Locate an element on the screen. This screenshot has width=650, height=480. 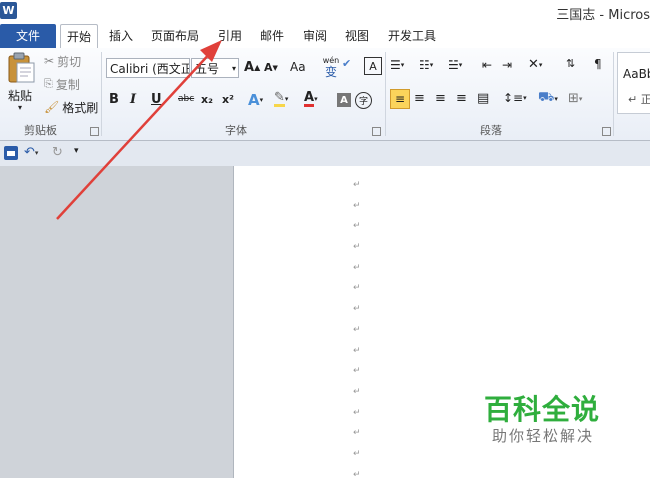
text-effects-button: A ▾ is located at coordinates (255, 100).